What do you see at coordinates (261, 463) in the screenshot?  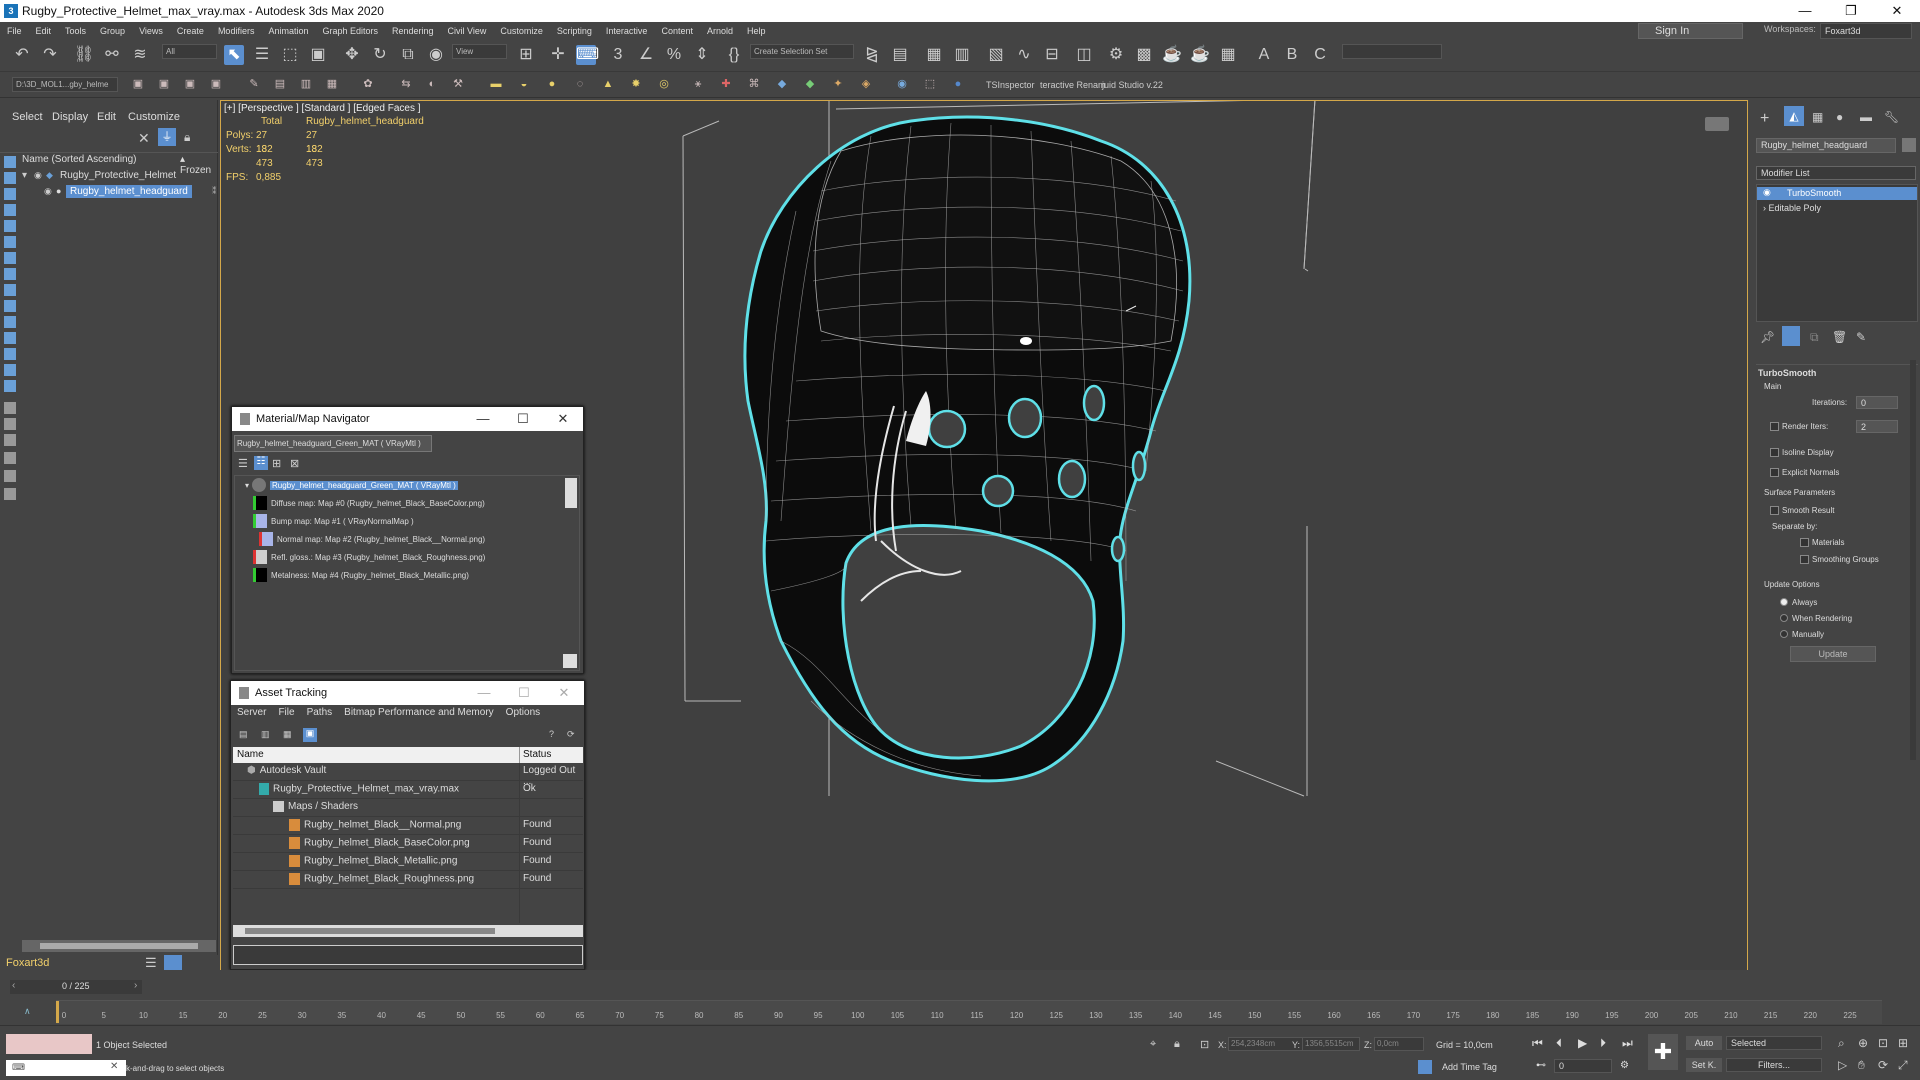 I see `view-list-icons-icon: ☷` at bounding box center [261, 463].